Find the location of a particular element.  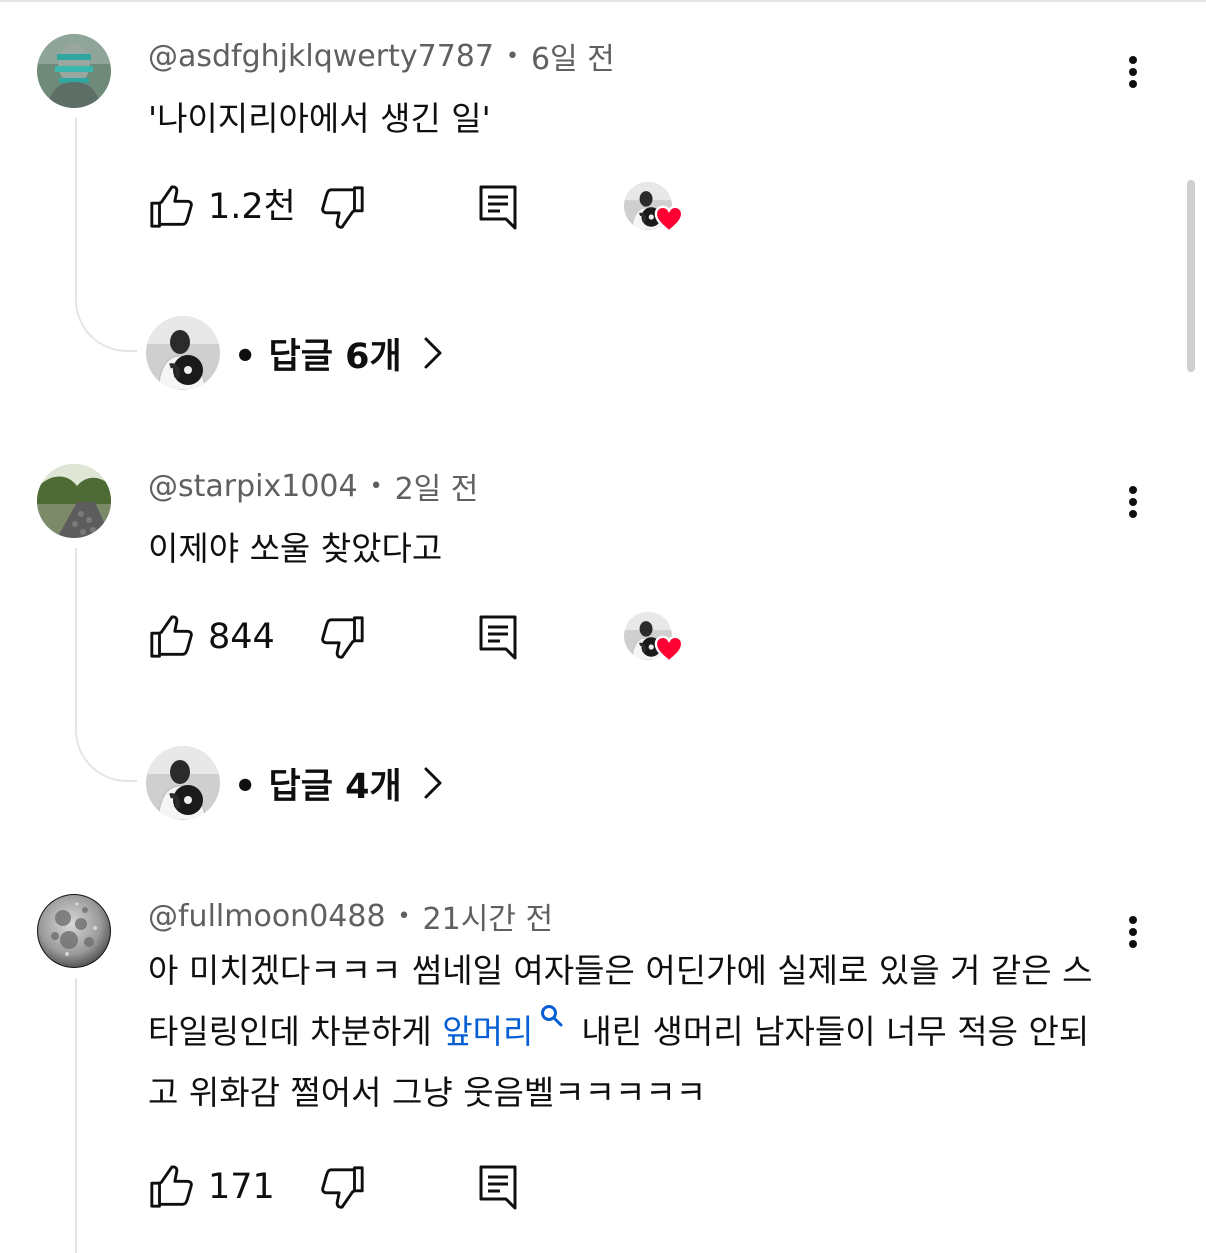

moon-avatar-icon is located at coordinates (74, 931).